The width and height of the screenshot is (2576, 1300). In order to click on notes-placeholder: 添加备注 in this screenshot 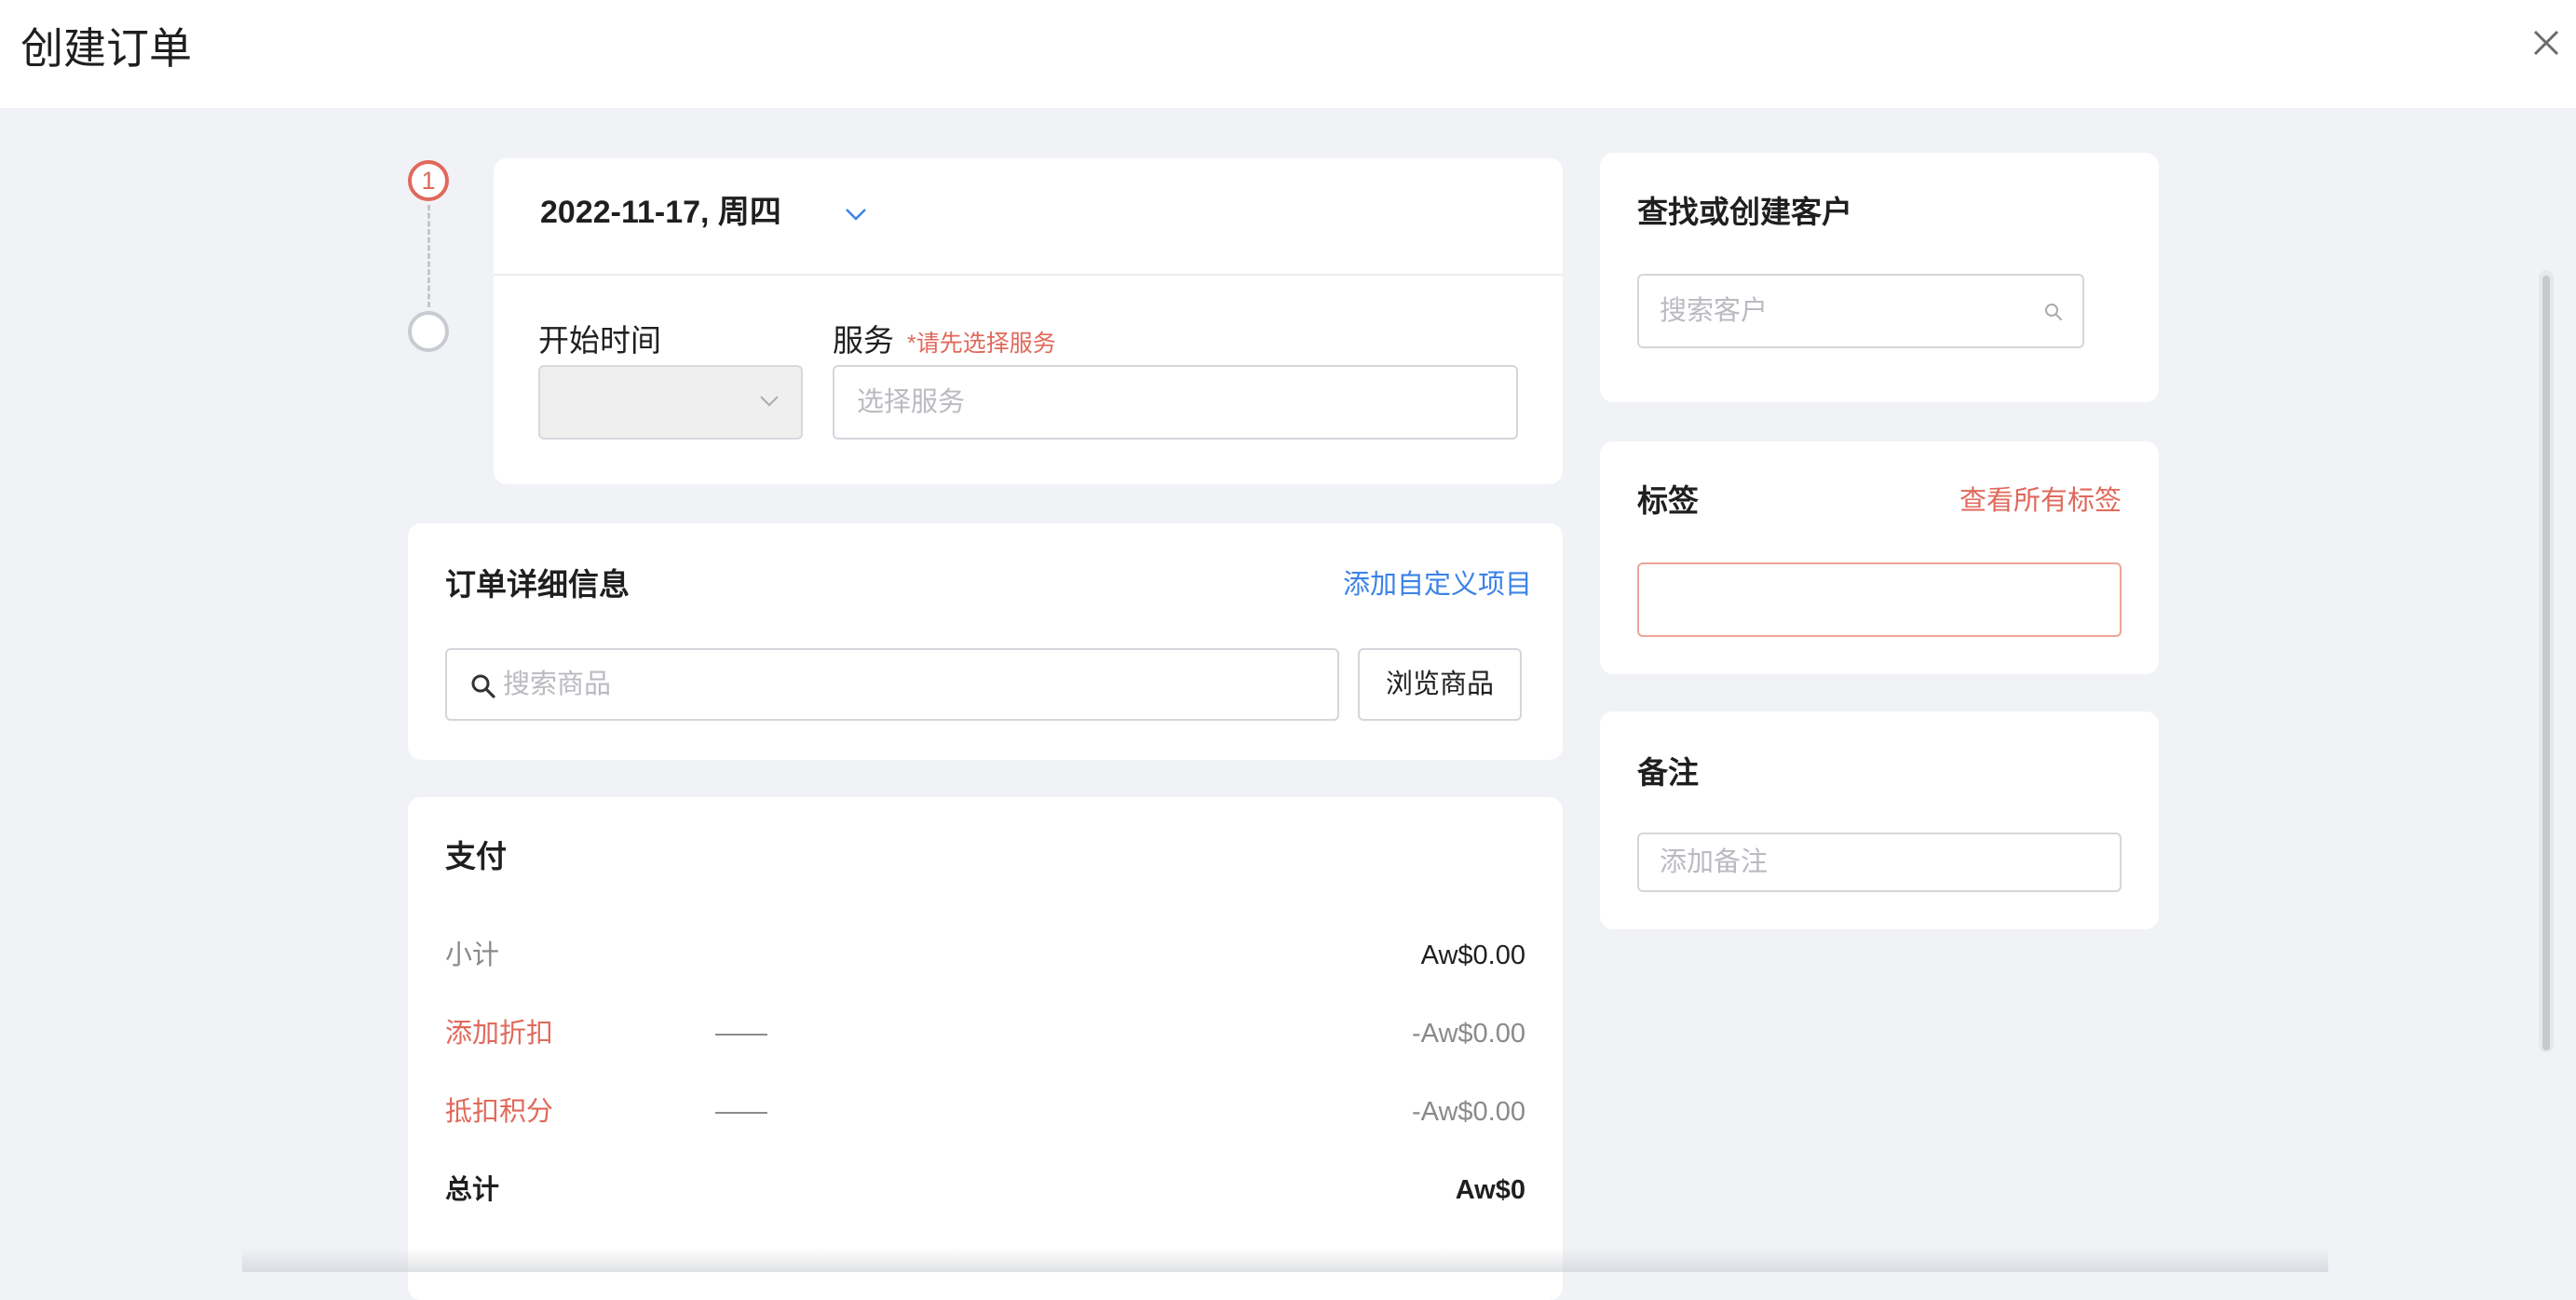, I will do `click(1714, 862)`.